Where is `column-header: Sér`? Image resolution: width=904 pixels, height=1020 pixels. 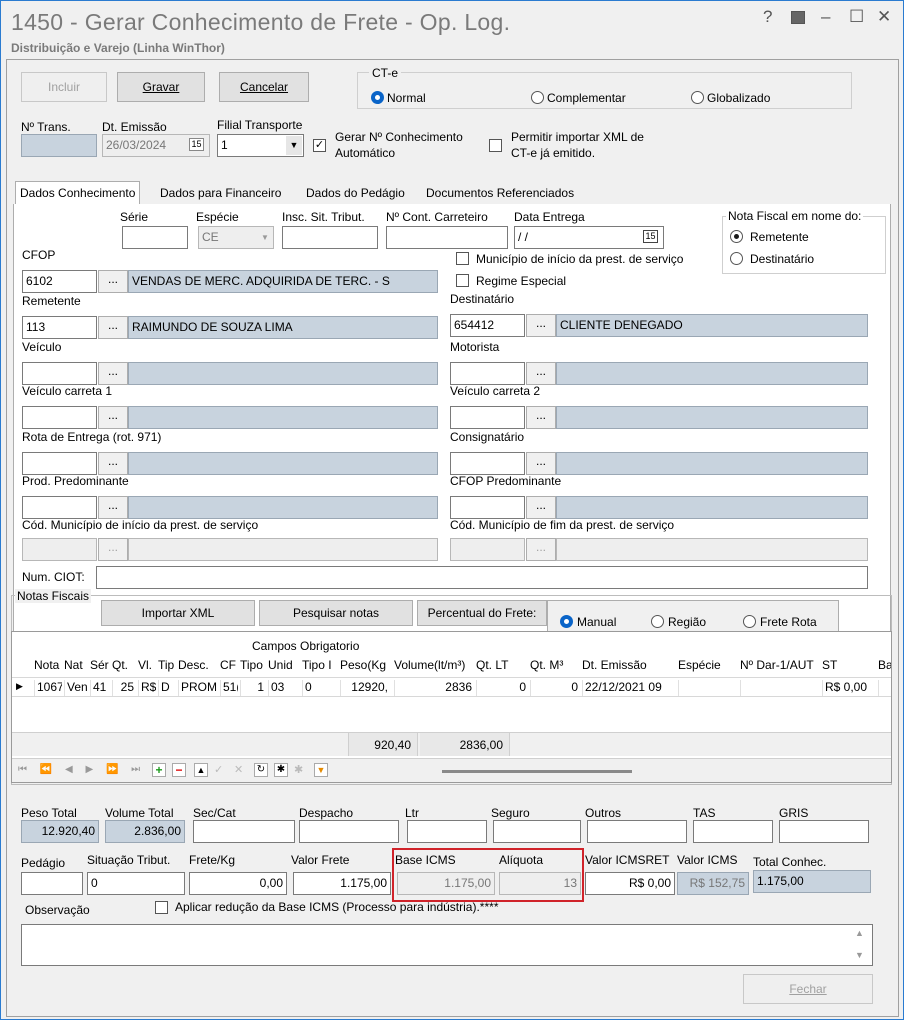 column-header: Sér is located at coordinates (100, 666).